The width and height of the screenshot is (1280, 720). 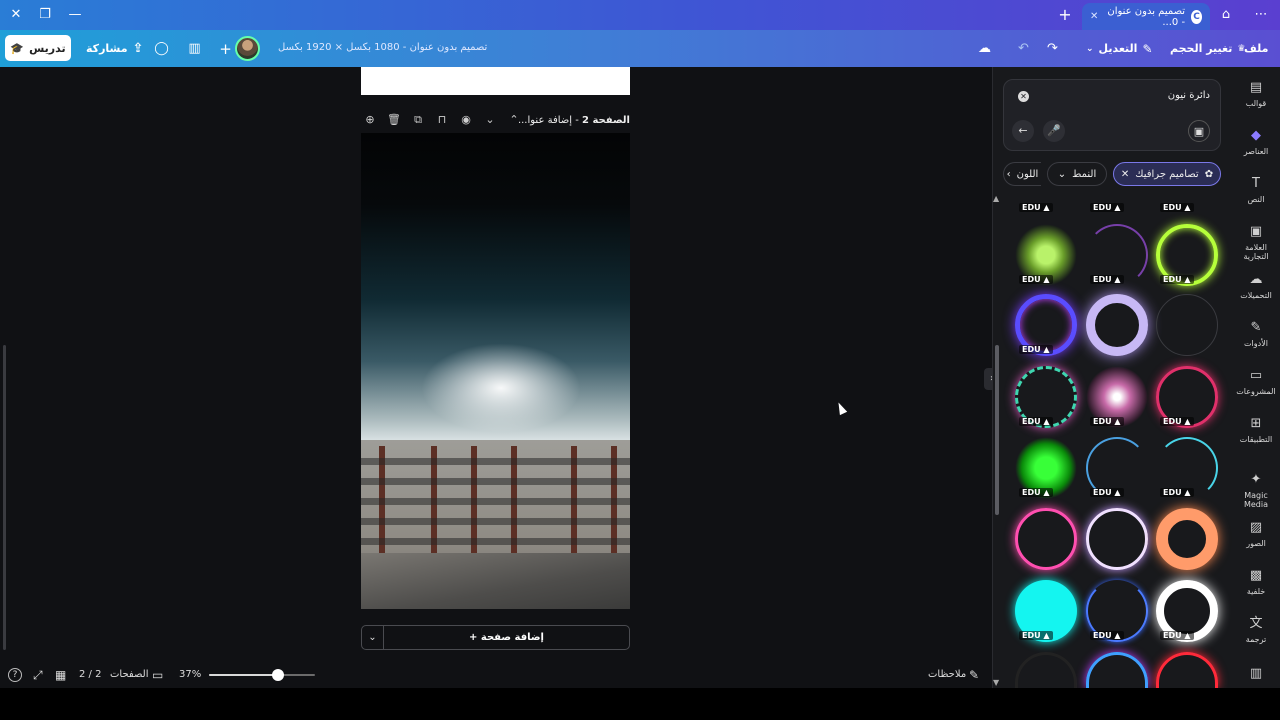 I want to click on edit-mode-button: ⌄ التعديل ✎, so click(x=1119, y=48).